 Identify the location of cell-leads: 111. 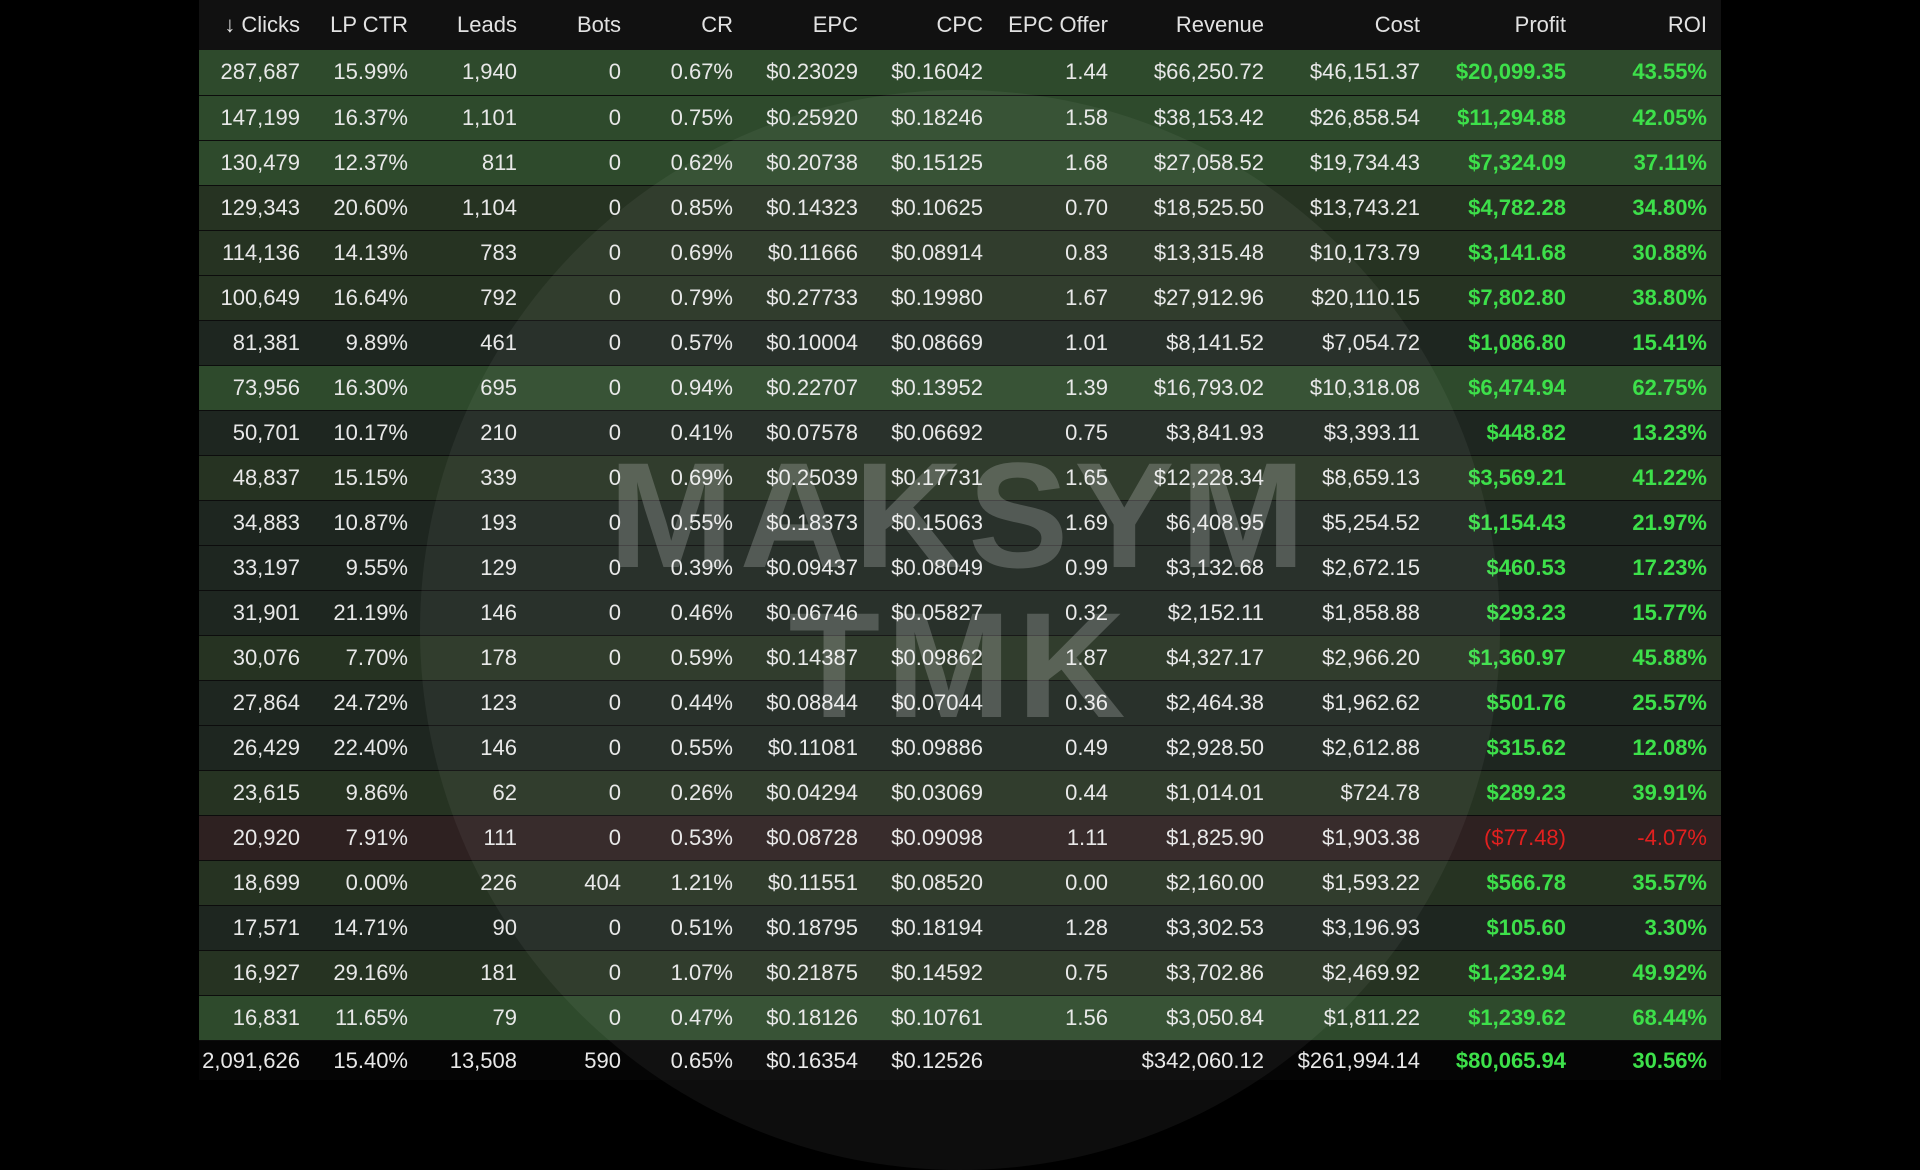
(500, 837).